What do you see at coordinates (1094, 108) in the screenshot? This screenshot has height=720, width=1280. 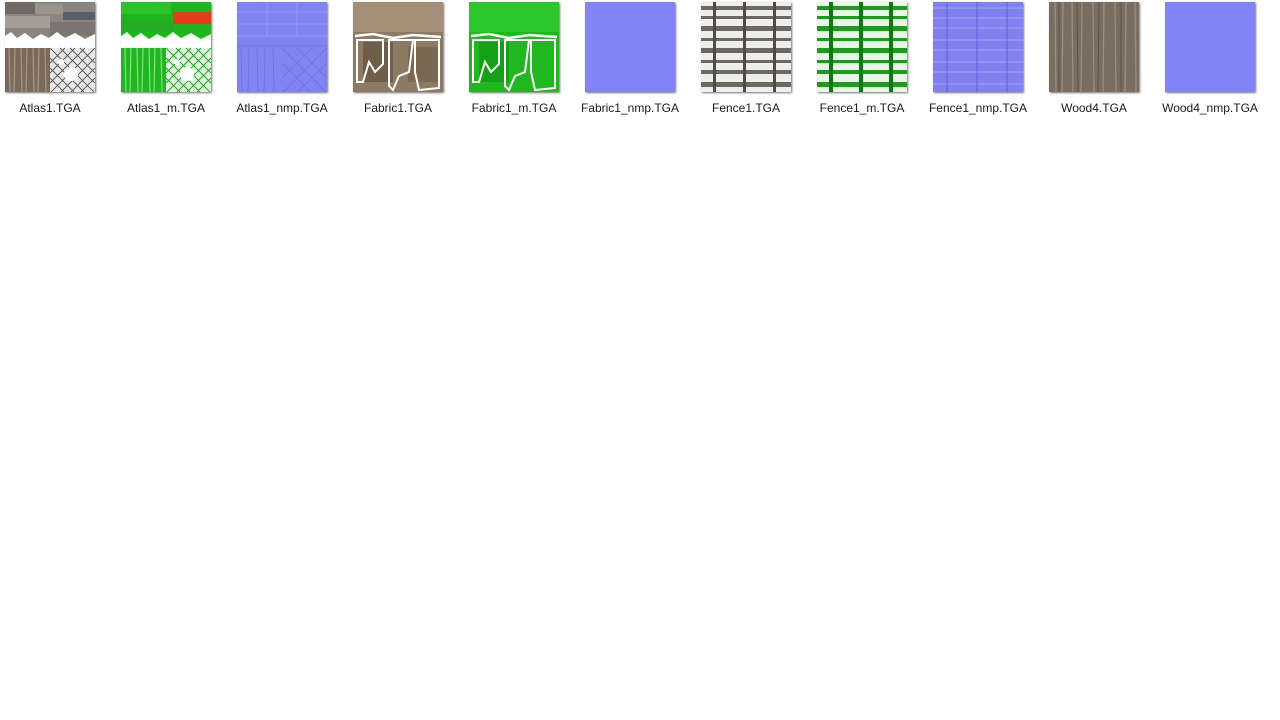 I see `file-name: Wood4.TGA` at bounding box center [1094, 108].